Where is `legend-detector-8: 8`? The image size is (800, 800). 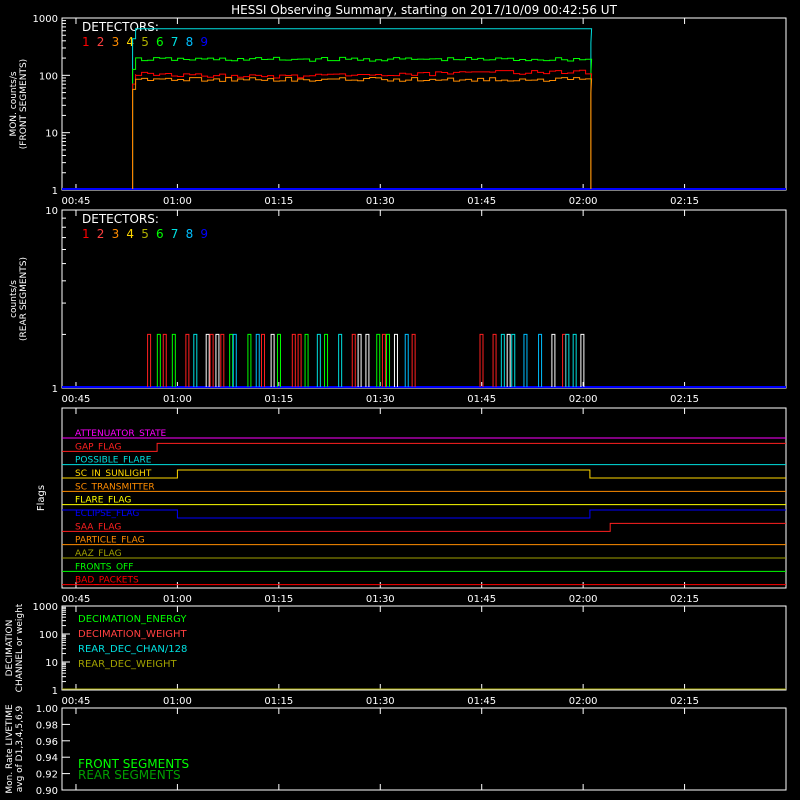 legend-detector-8: 8 is located at coordinates (190, 234).